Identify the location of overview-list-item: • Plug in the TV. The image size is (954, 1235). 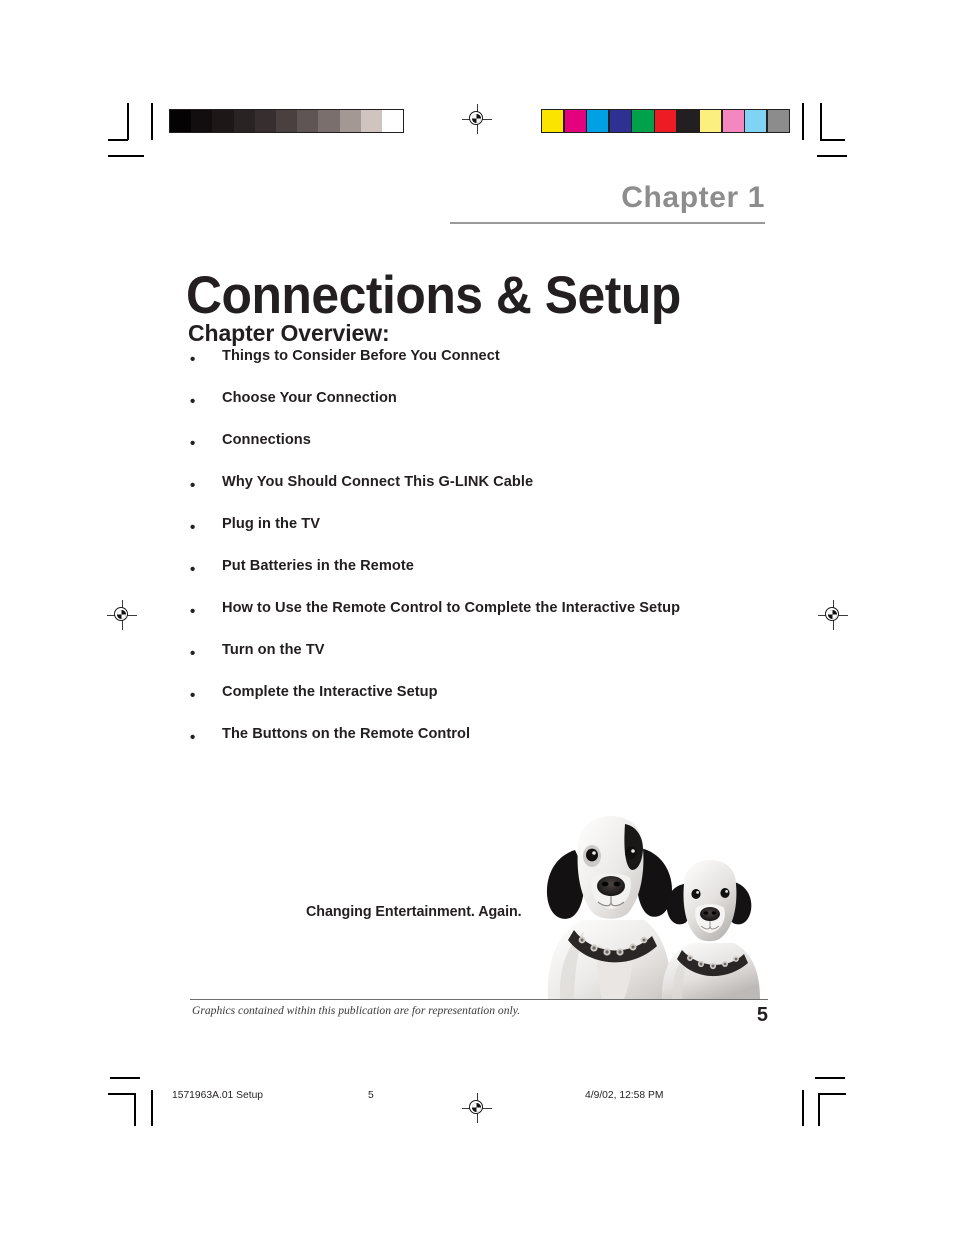
(518, 537).